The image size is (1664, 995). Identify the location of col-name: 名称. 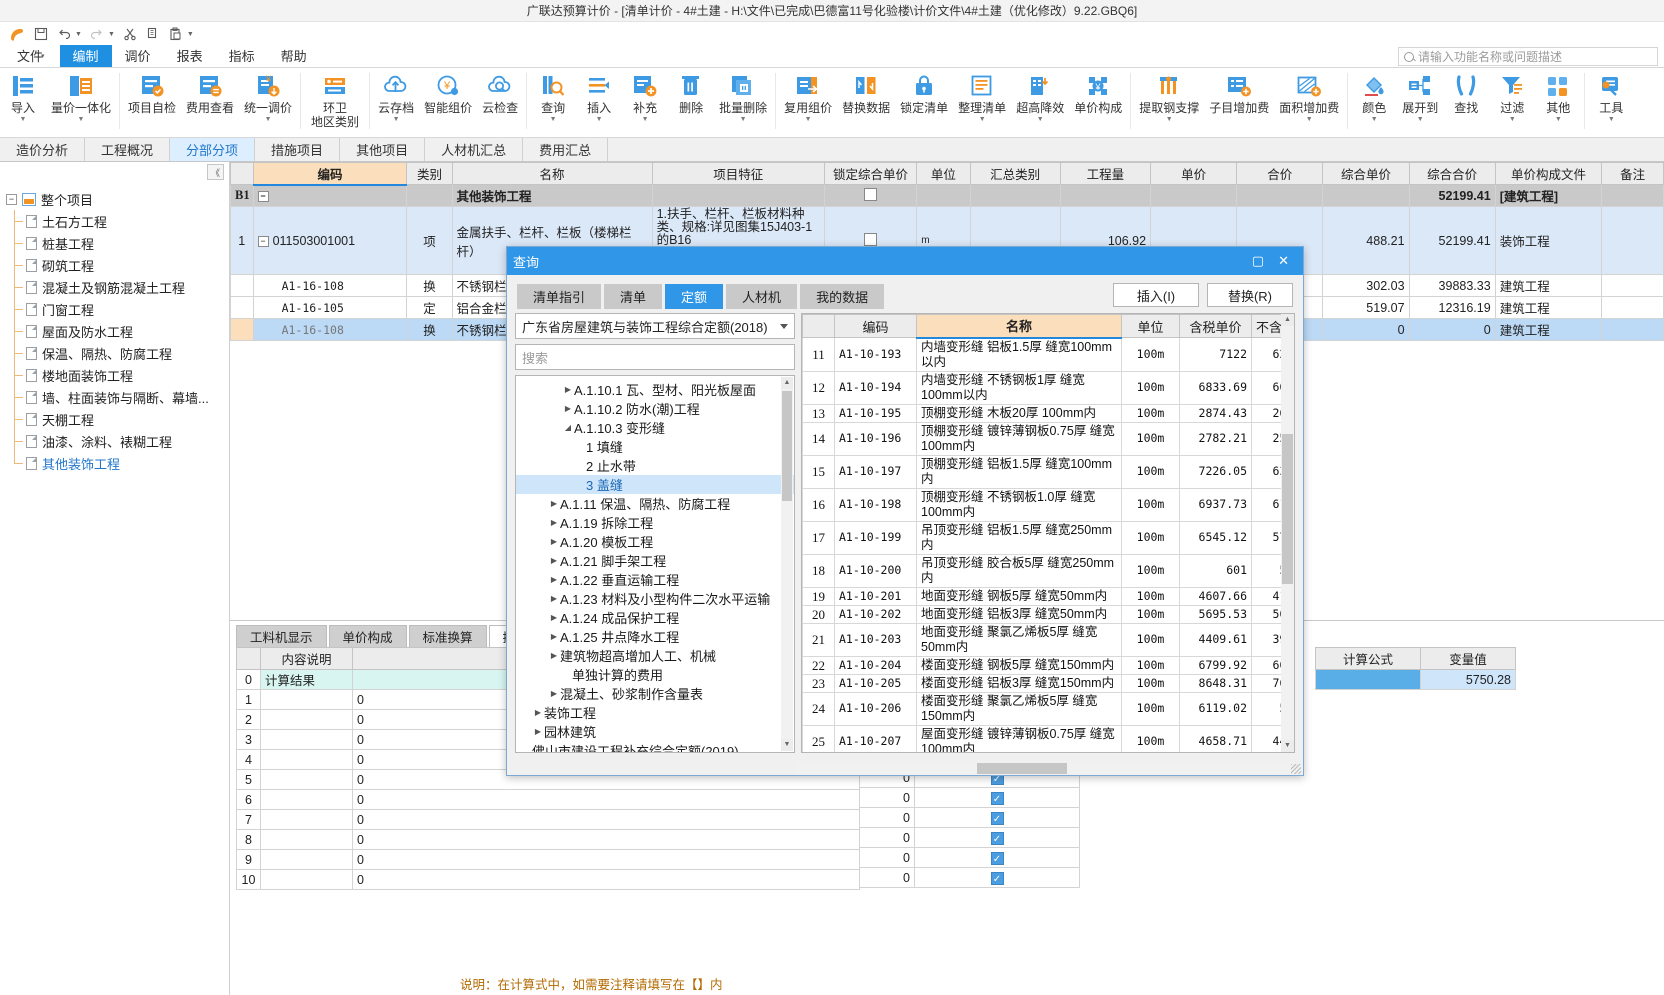
(1019, 326).